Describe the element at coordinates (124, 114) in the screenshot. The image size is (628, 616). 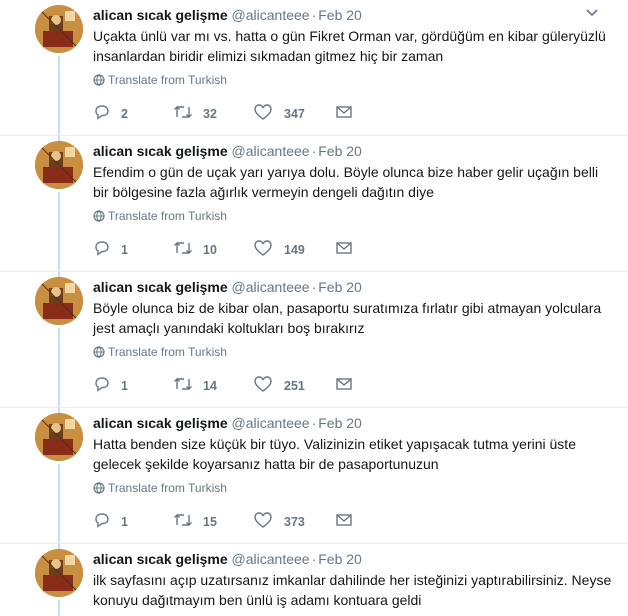
I see `reply-count: 2` at that location.